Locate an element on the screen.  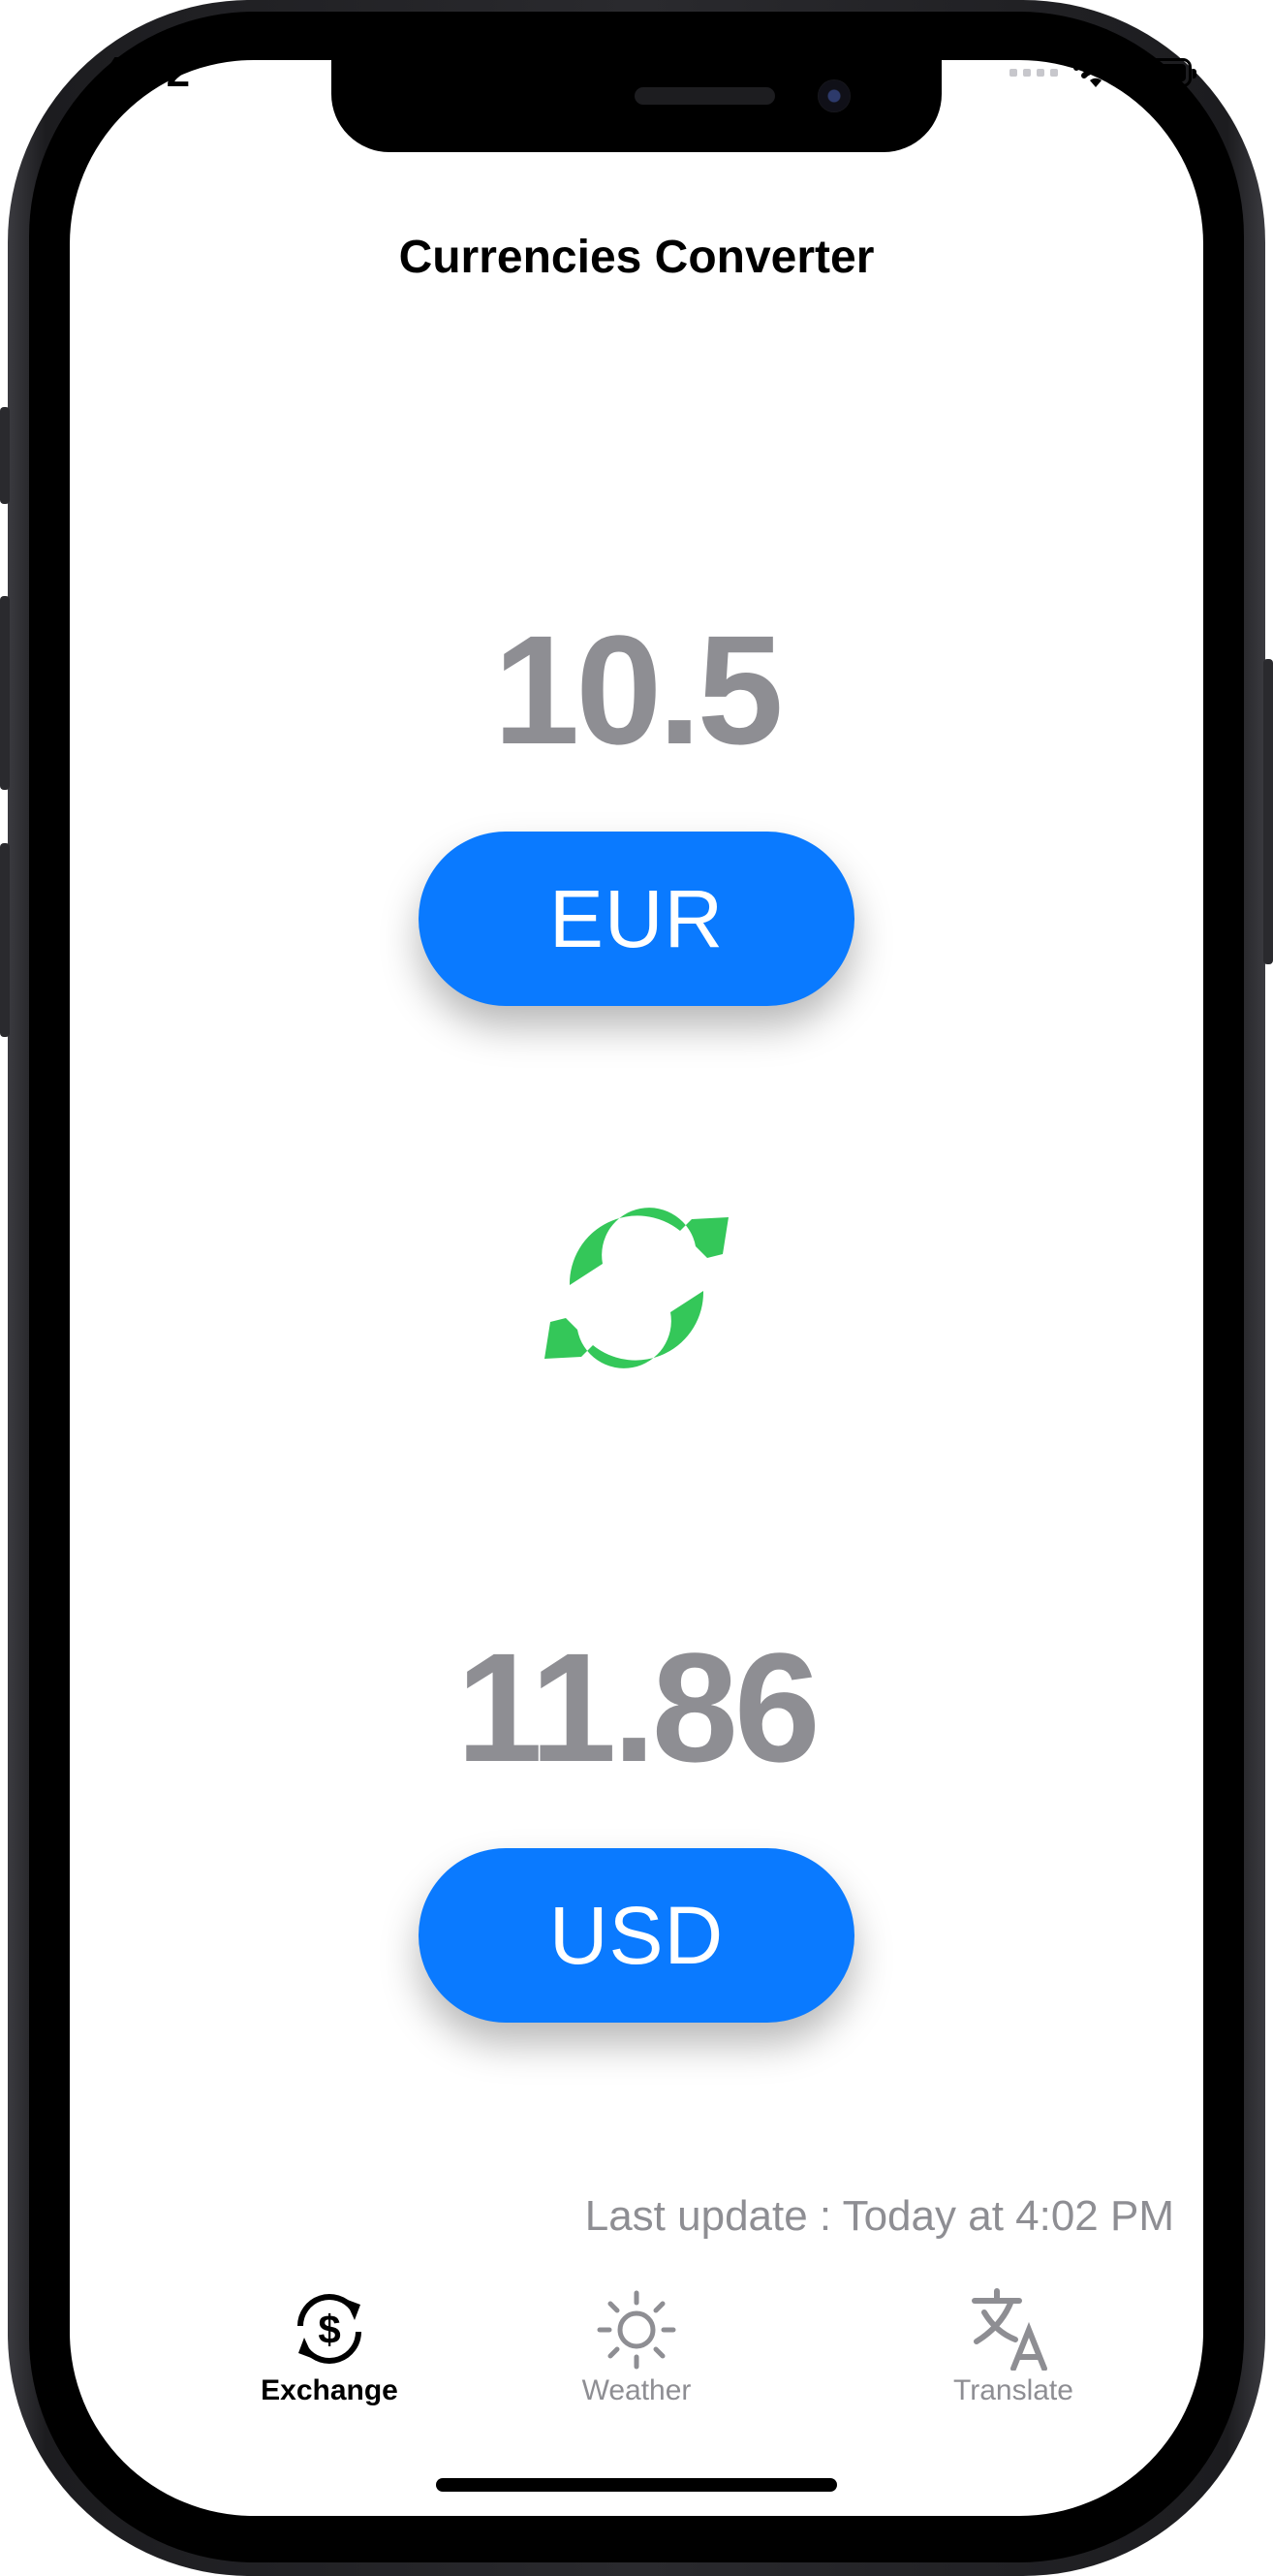
tab-translate: Translate is located at coordinates (1013, 2350).